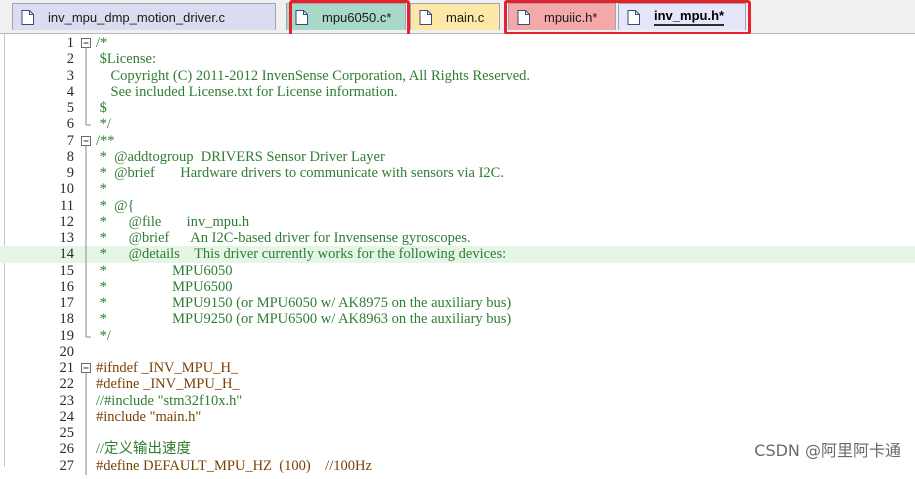 The height and width of the screenshot is (479, 915). What do you see at coordinates (67, 319) in the screenshot?
I see `line-number: 18` at bounding box center [67, 319].